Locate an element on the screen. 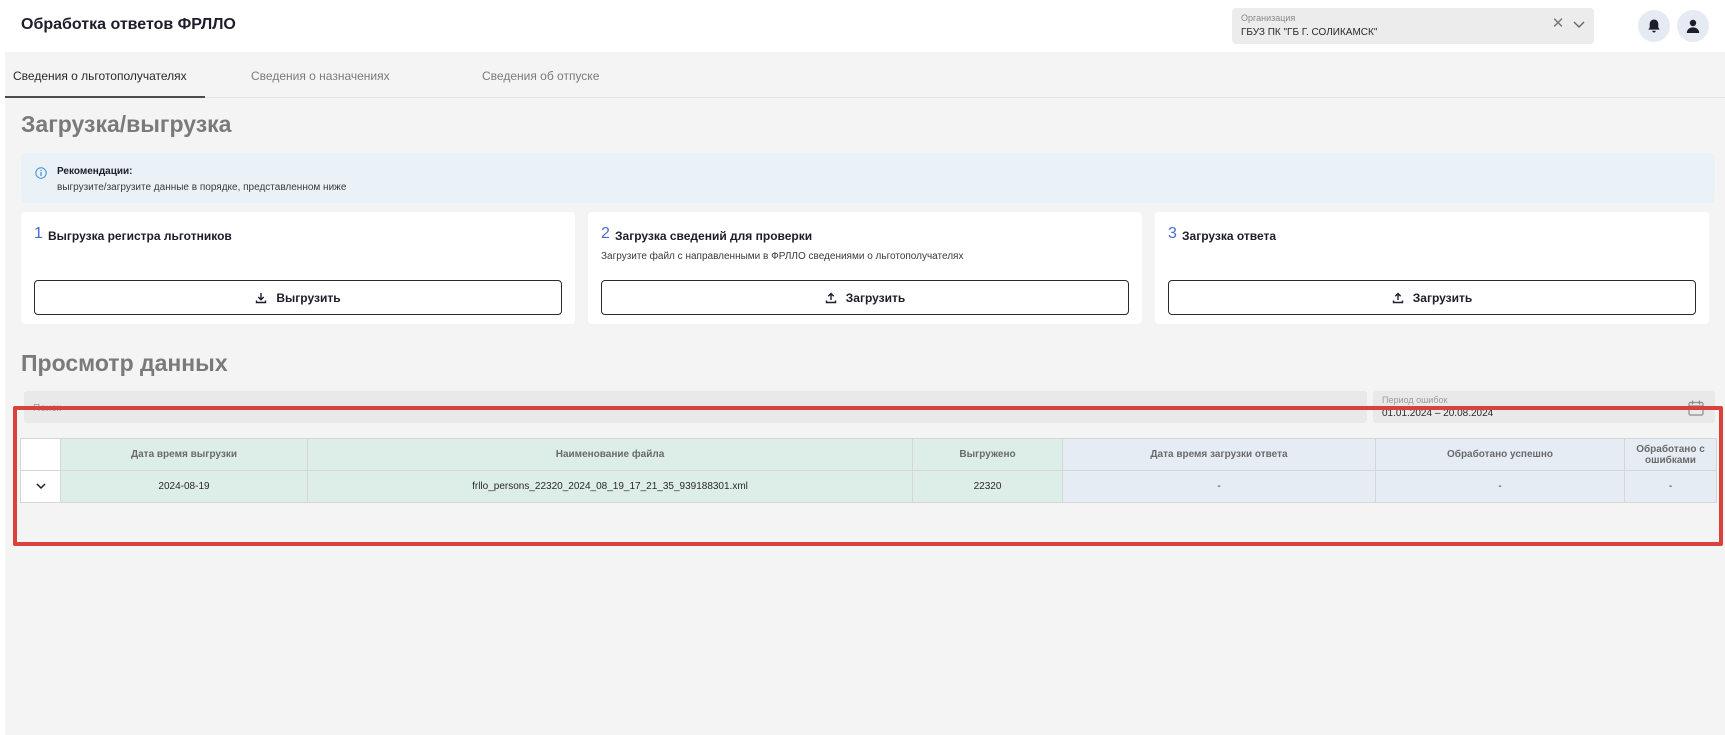 The image size is (1725, 735). card-title: Загрузка сведений для проверки is located at coordinates (714, 236).